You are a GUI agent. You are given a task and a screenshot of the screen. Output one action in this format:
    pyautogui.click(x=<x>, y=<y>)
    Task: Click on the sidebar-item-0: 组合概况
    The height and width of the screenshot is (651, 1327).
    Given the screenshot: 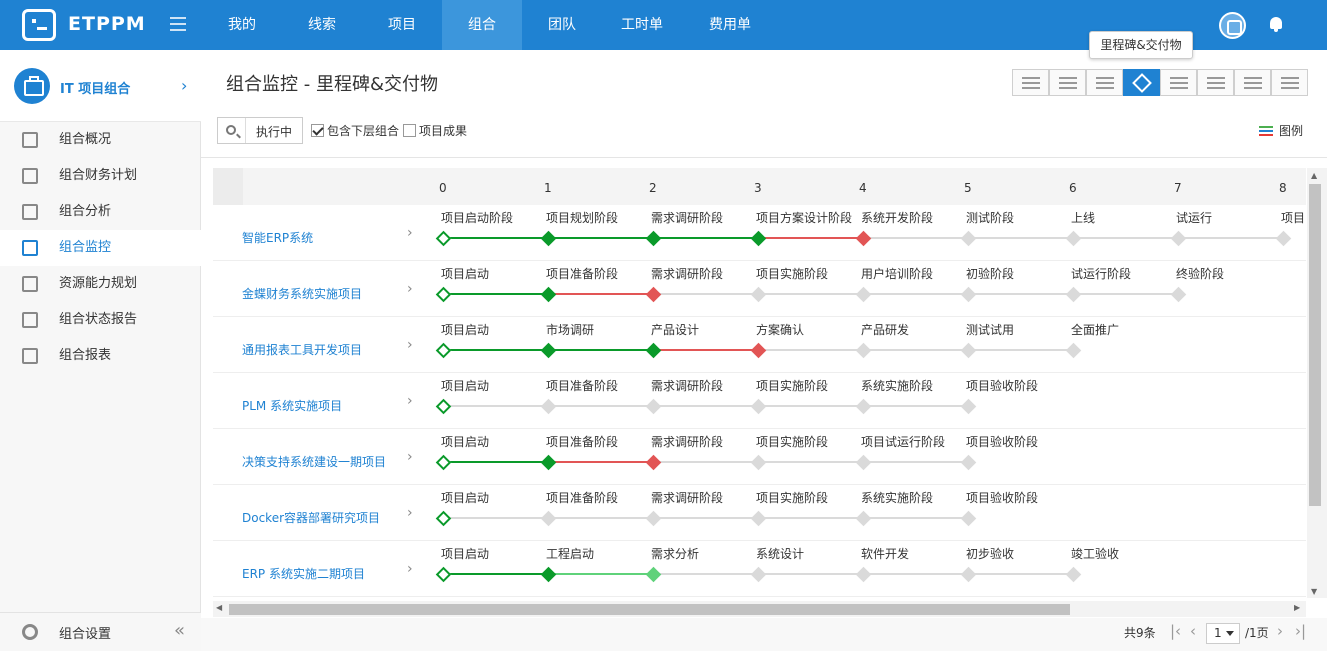 What is the action you would take?
    pyautogui.click(x=100, y=140)
    